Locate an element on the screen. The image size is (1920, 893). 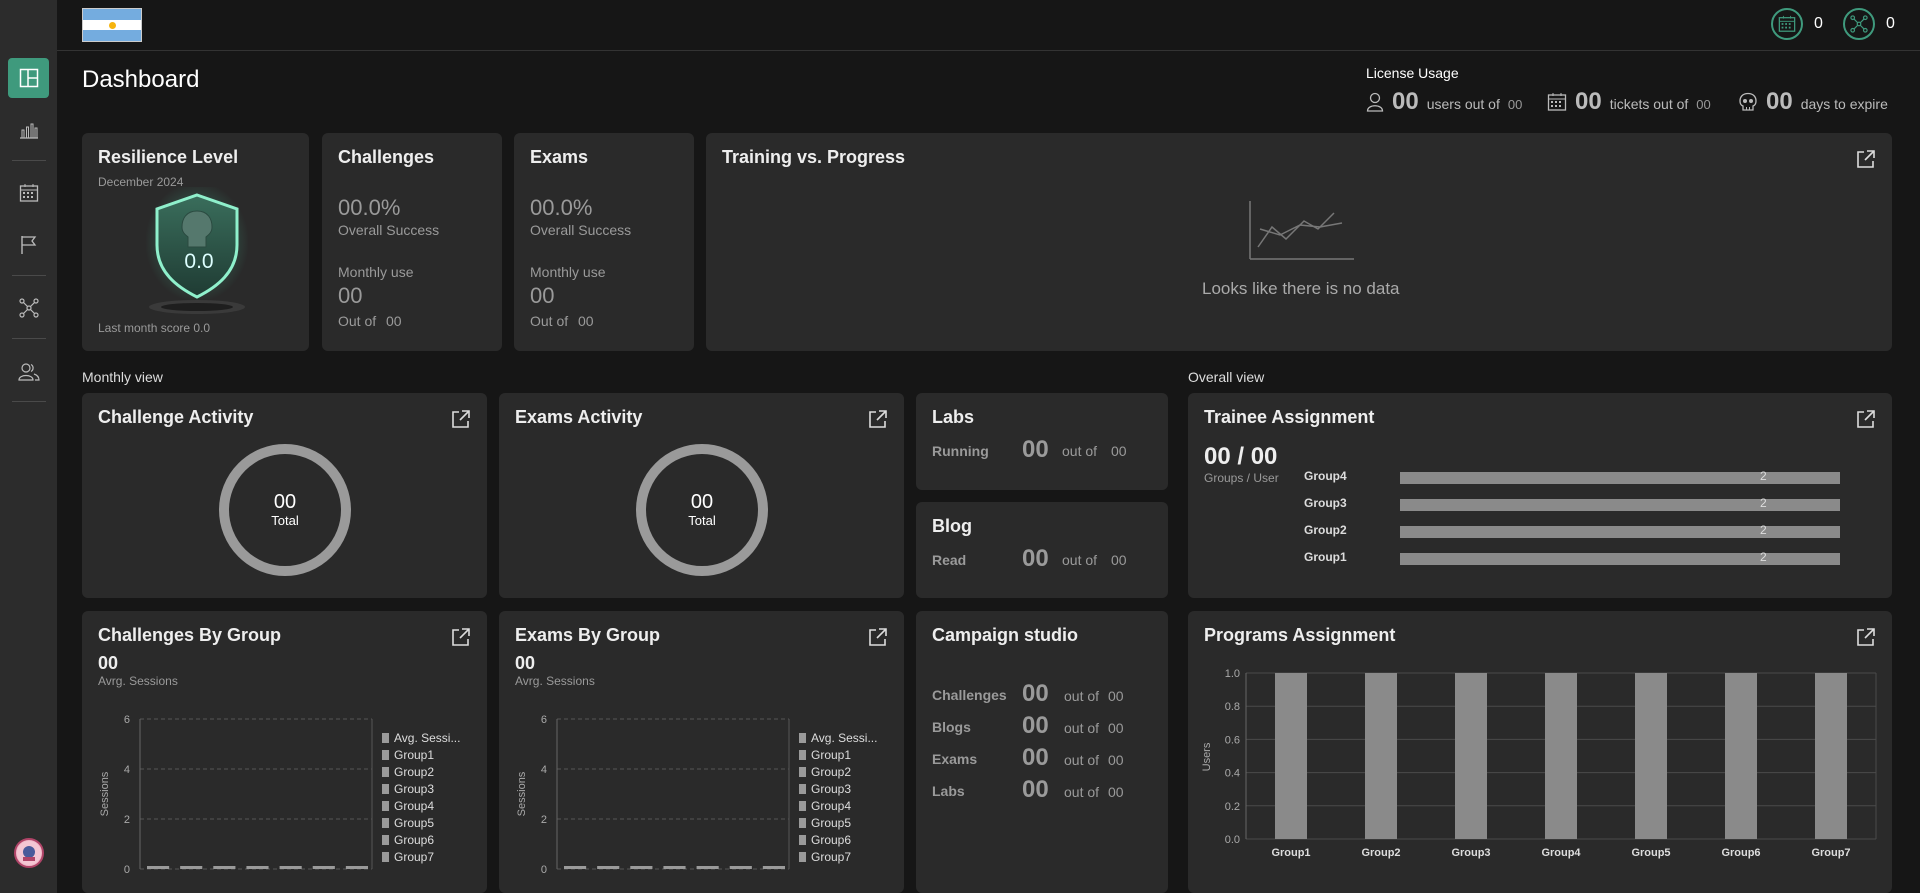
y-tick-label: 2 is located at coordinates (544, 820).